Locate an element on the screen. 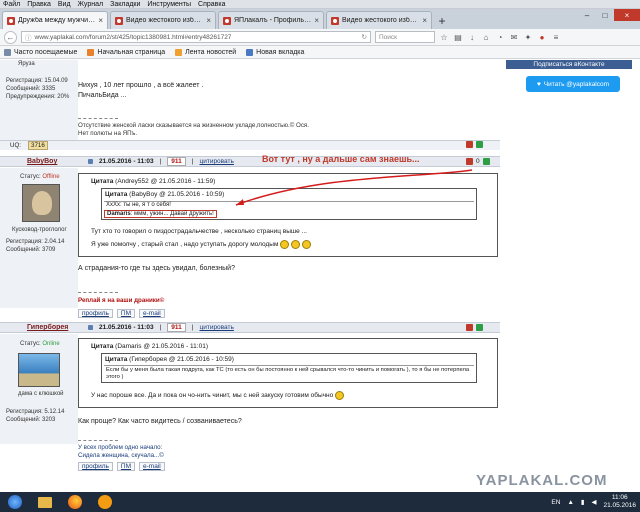 The height and width of the screenshot is (512, 640). report-icon is located at coordinates (469, 144).